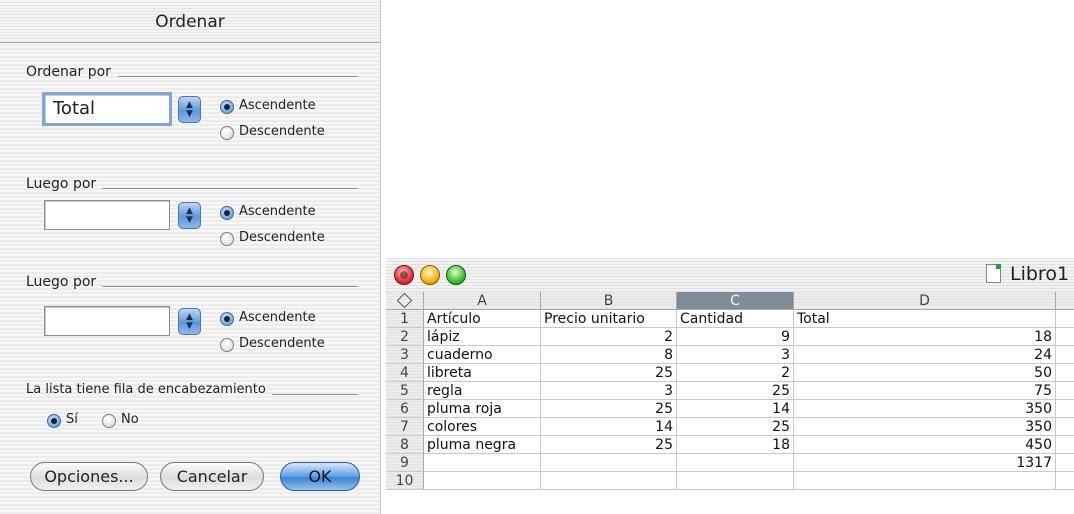  Describe the element at coordinates (227, 213) in the screenshot. I see `then-by-1-ascending-radio` at that location.